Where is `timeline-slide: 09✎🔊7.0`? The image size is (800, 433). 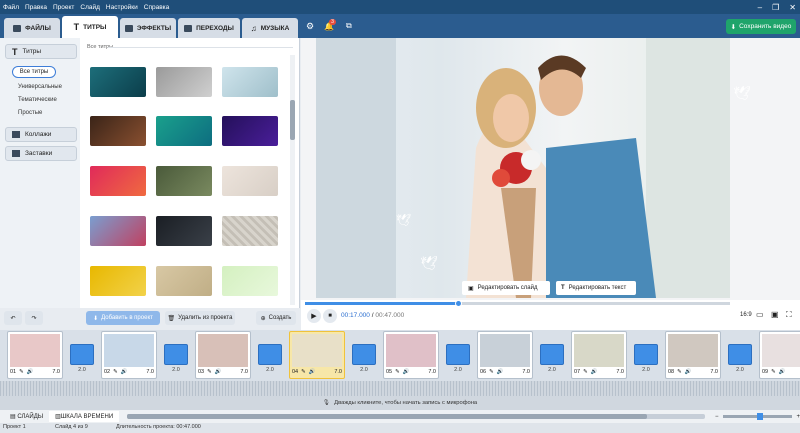
timeline-slide: 09✎🔊7.0 is located at coordinates (779, 355).